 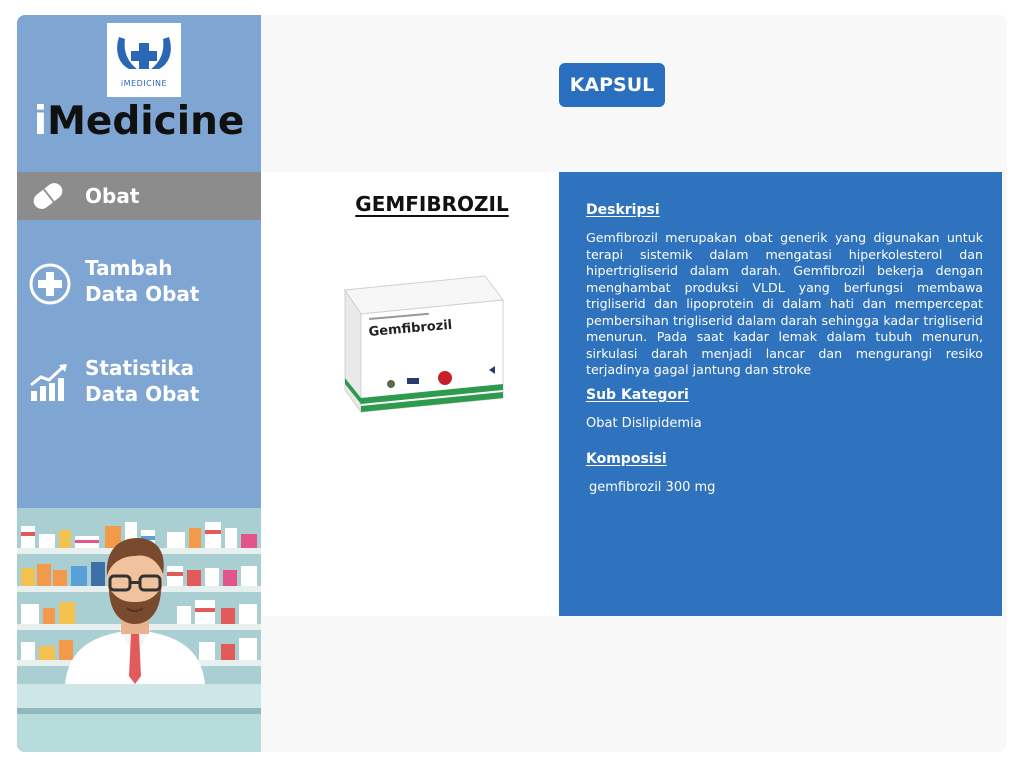 What do you see at coordinates (50, 384) in the screenshot?
I see `chart-growth-icon` at bounding box center [50, 384].